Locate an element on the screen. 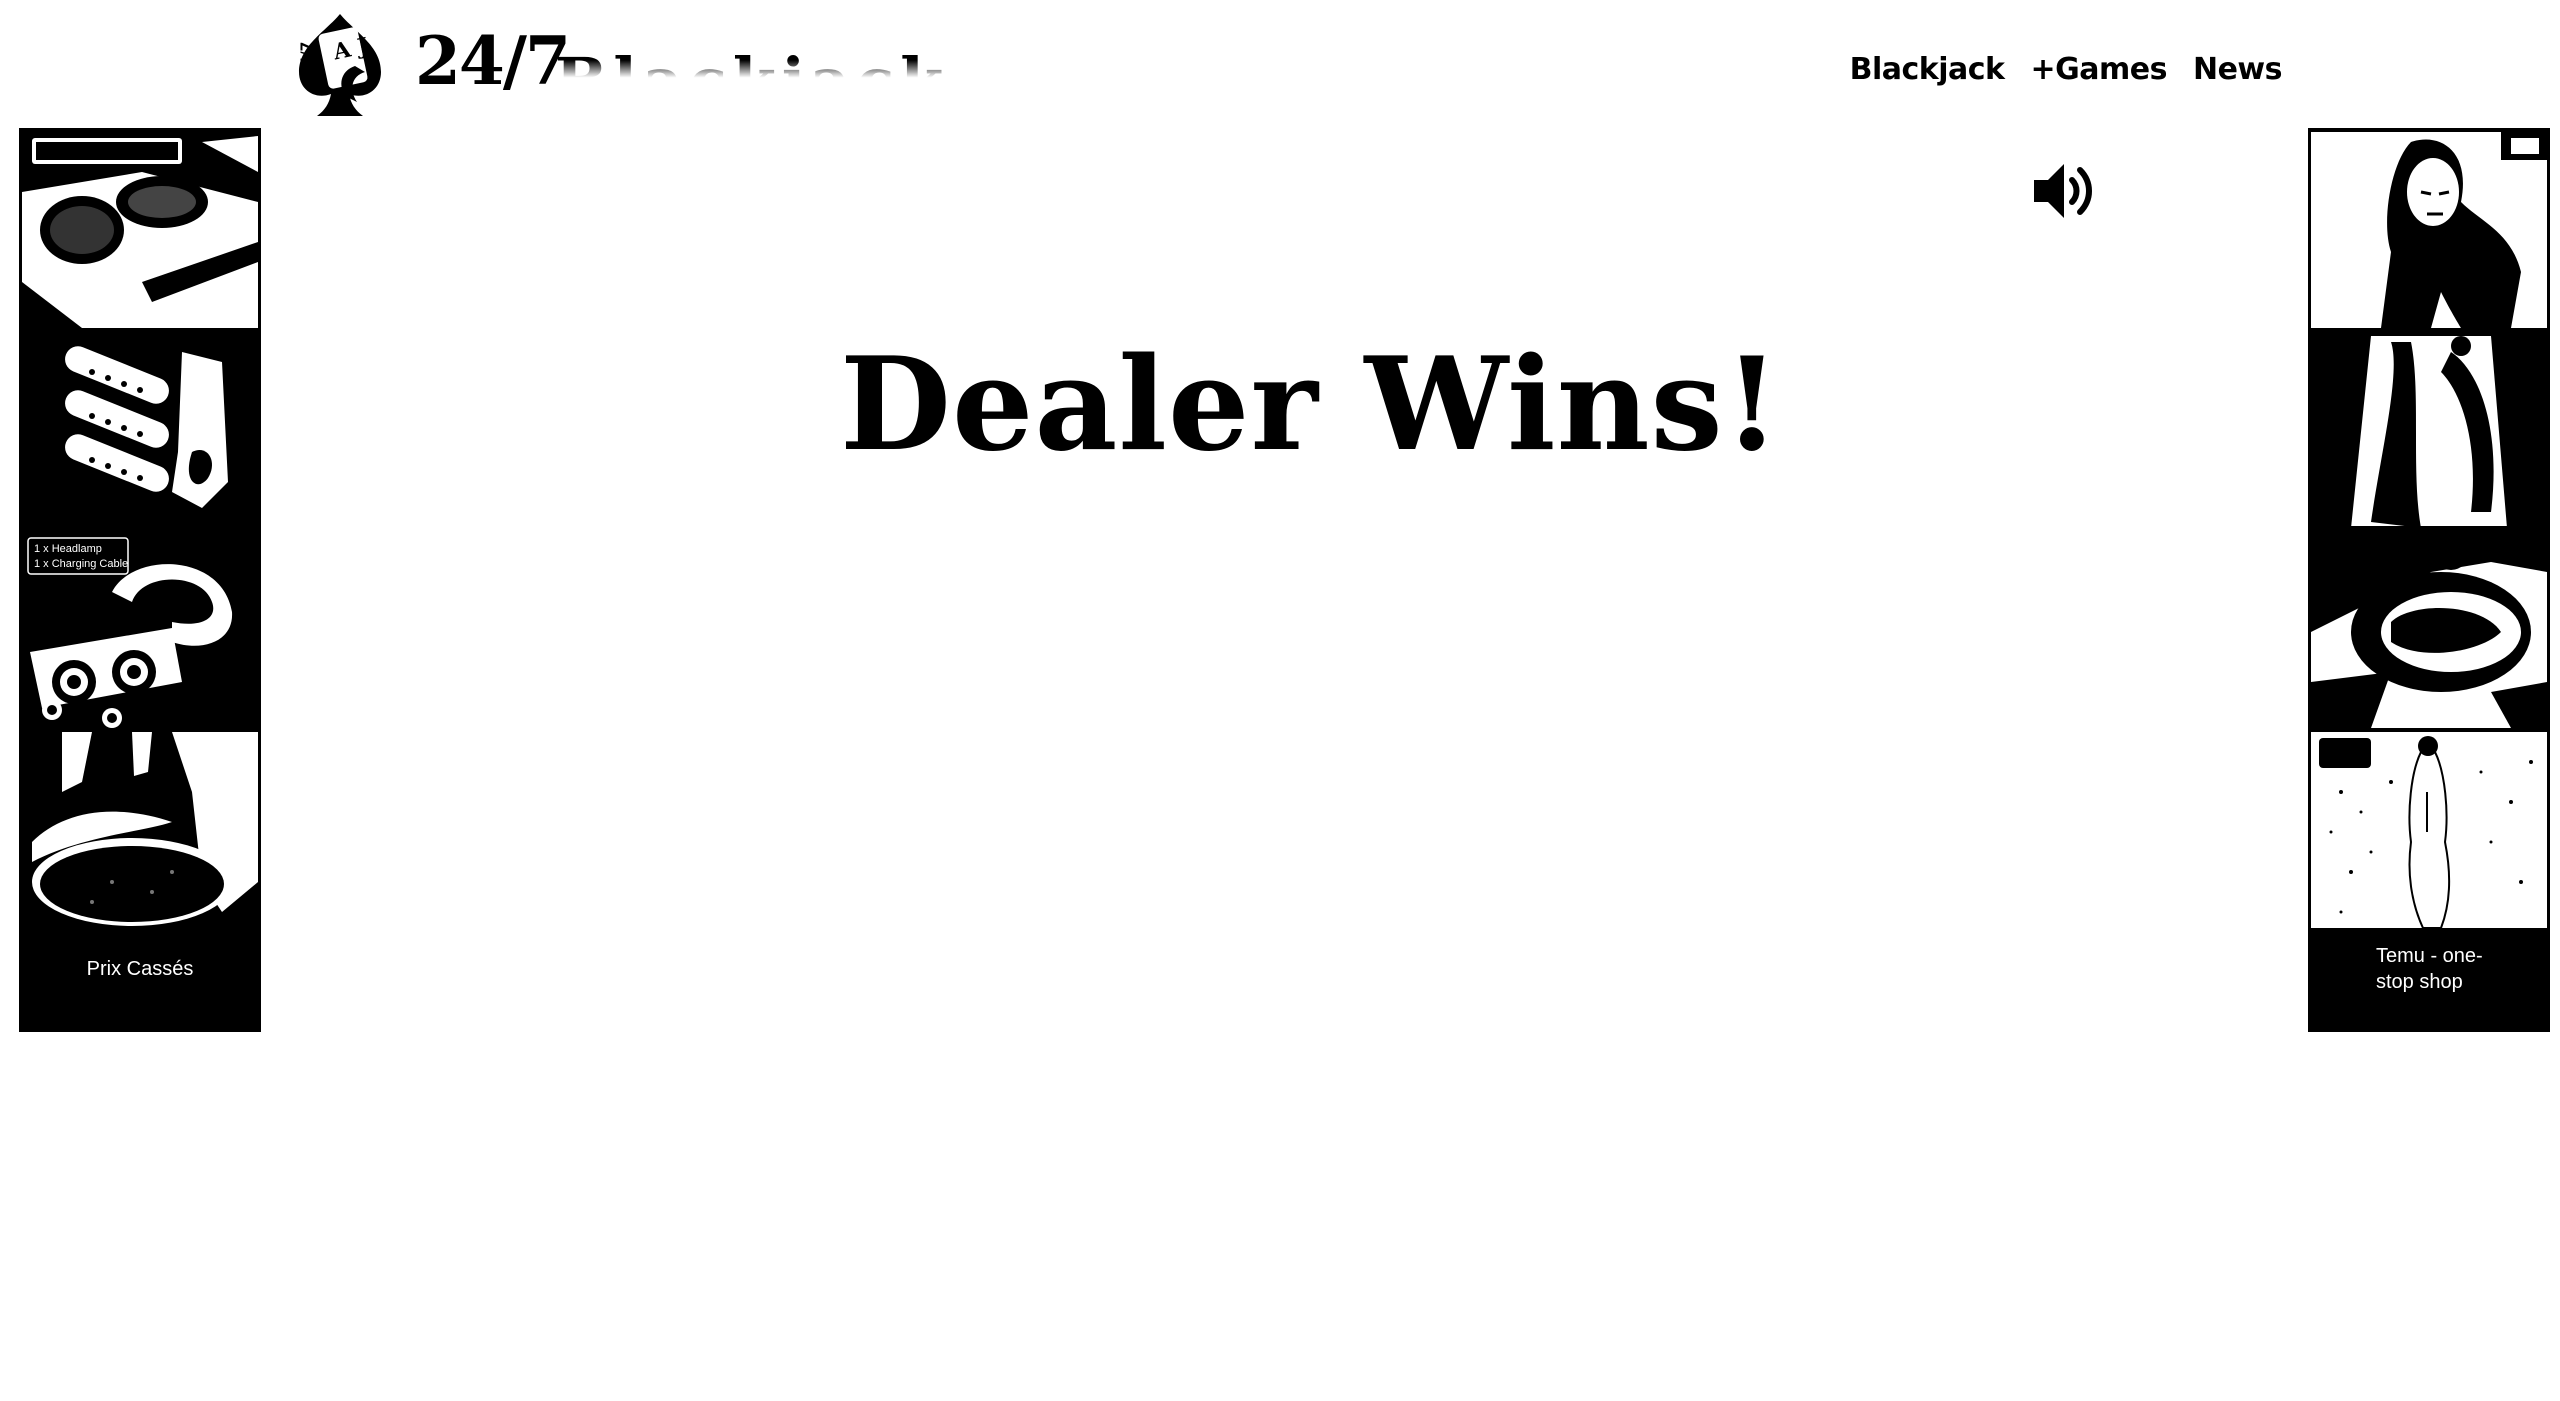 This screenshot has height=1401, width=2560. right-ad-rail: Temu - one-stop shop is located at coordinates (2429, 580).